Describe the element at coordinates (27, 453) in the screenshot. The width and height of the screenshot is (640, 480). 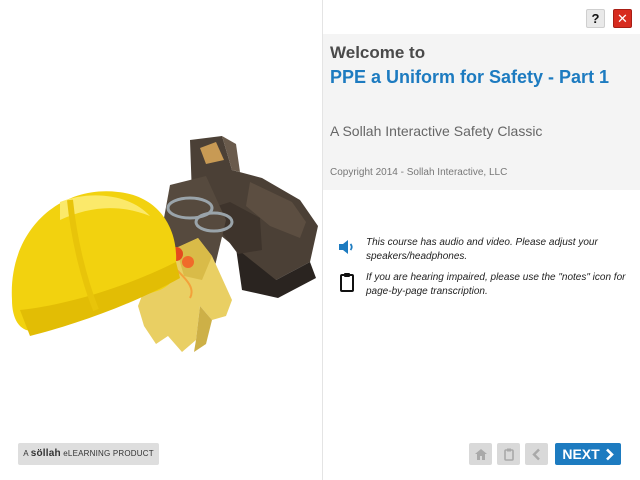
I see `brand-prefix: A` at that location.